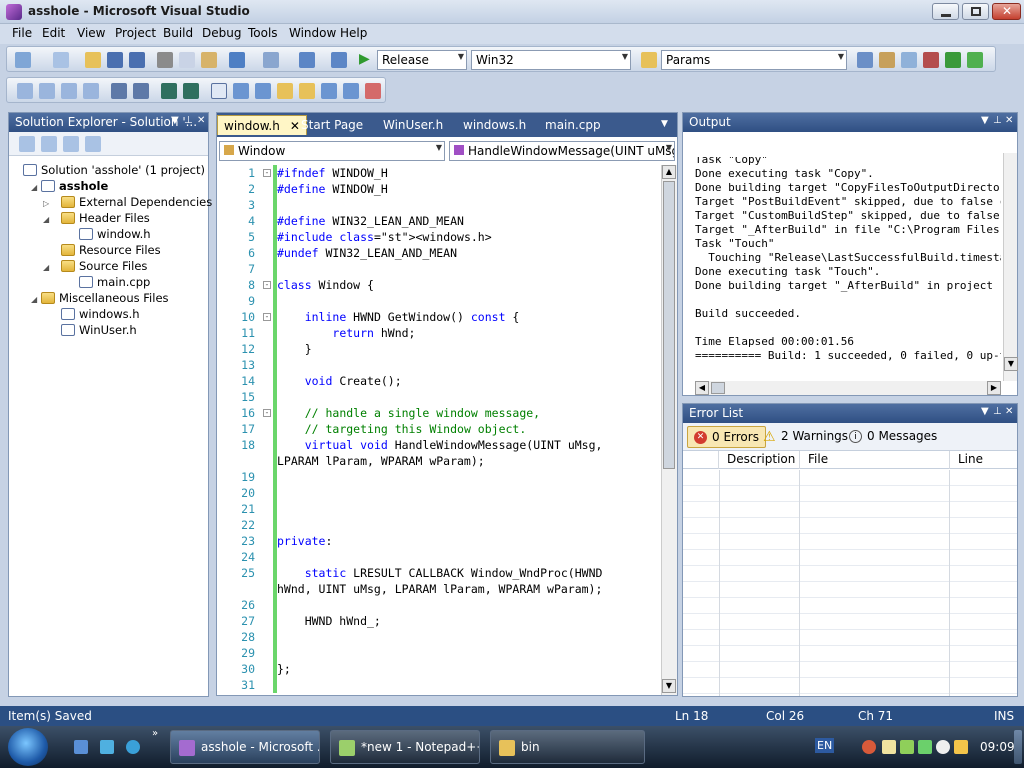 This screenshot has width=1024, height=768. Describe the element at coordinates (53, 33) in the screenshot. I see `menu-edit: Edit` at that location.